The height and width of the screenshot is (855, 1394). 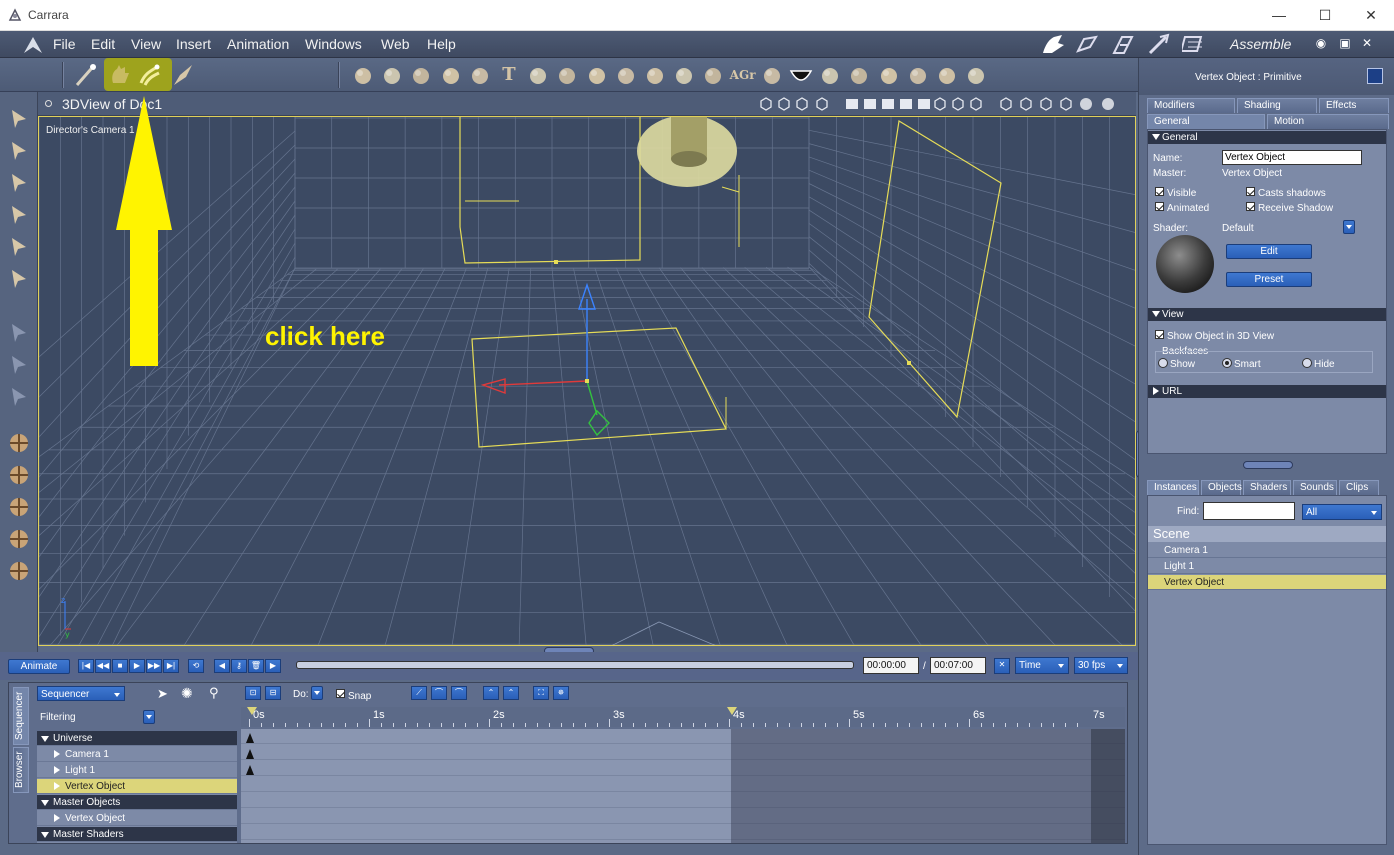 What do you see at coordinates (1221, 487) in the screenshot?
I see `tab-objects: Objects` at bounding box center [1221, 487].